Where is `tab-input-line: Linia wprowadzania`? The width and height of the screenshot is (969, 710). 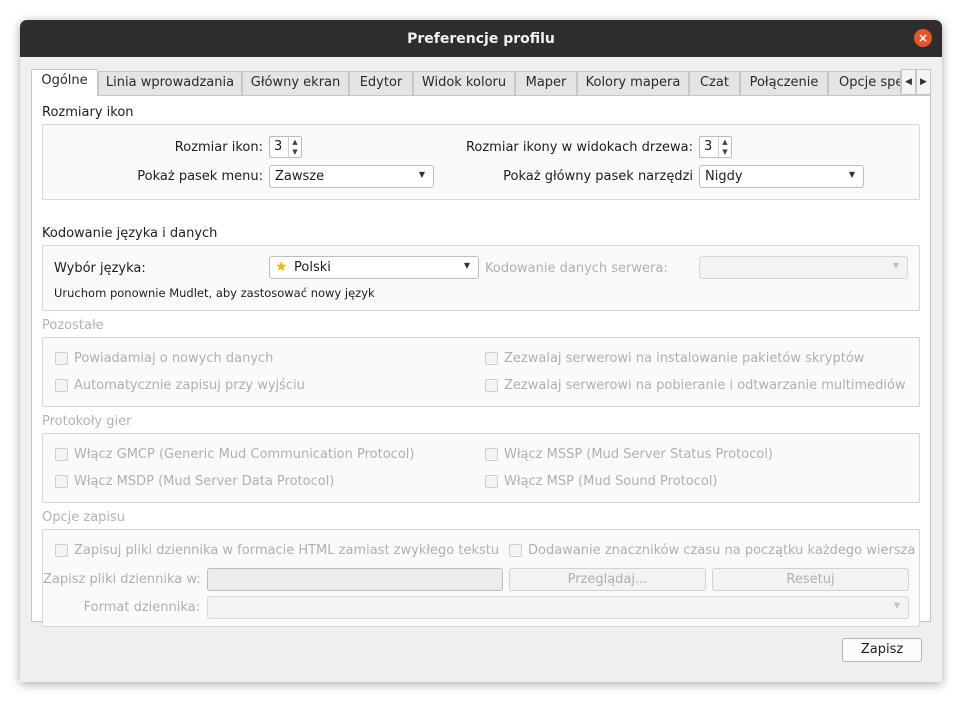 tab-input-line: Linia wprowadzania is located at coordinates (170, 83).